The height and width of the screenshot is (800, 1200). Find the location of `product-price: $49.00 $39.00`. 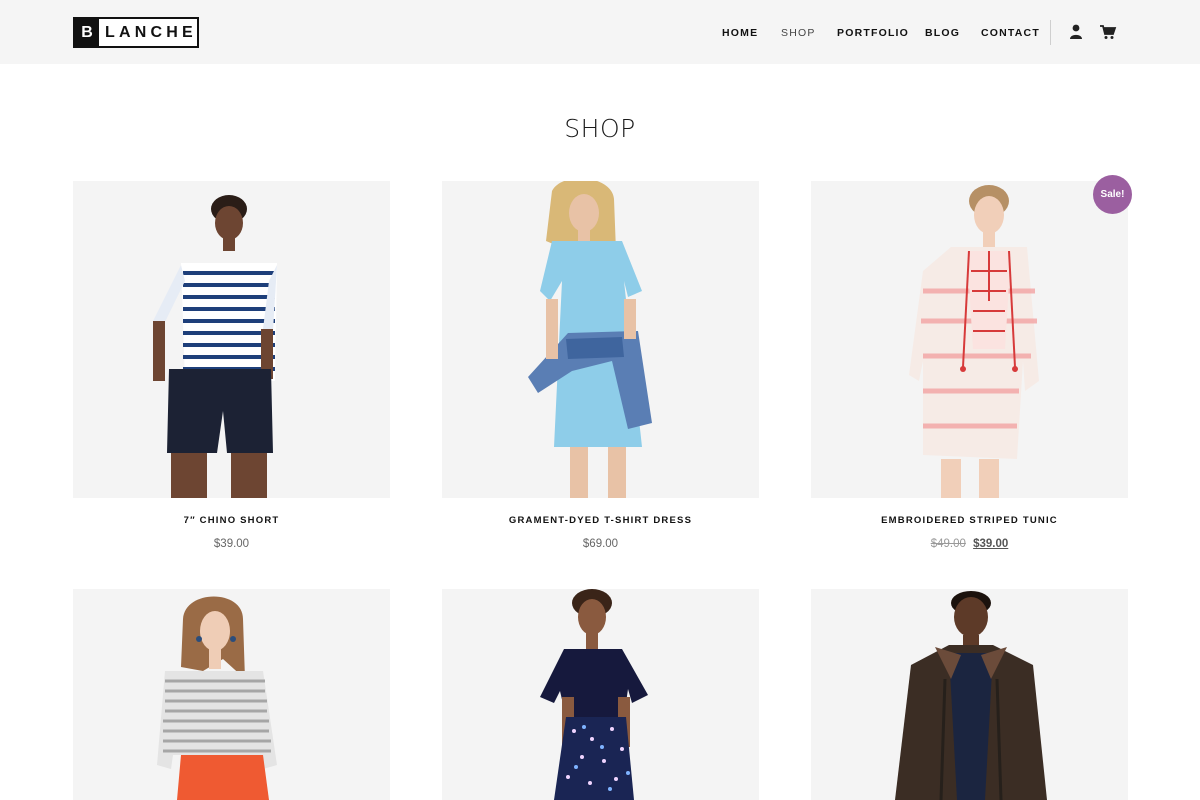

product-price: $49.00 $39.00 is located at coordinates (969, 544).